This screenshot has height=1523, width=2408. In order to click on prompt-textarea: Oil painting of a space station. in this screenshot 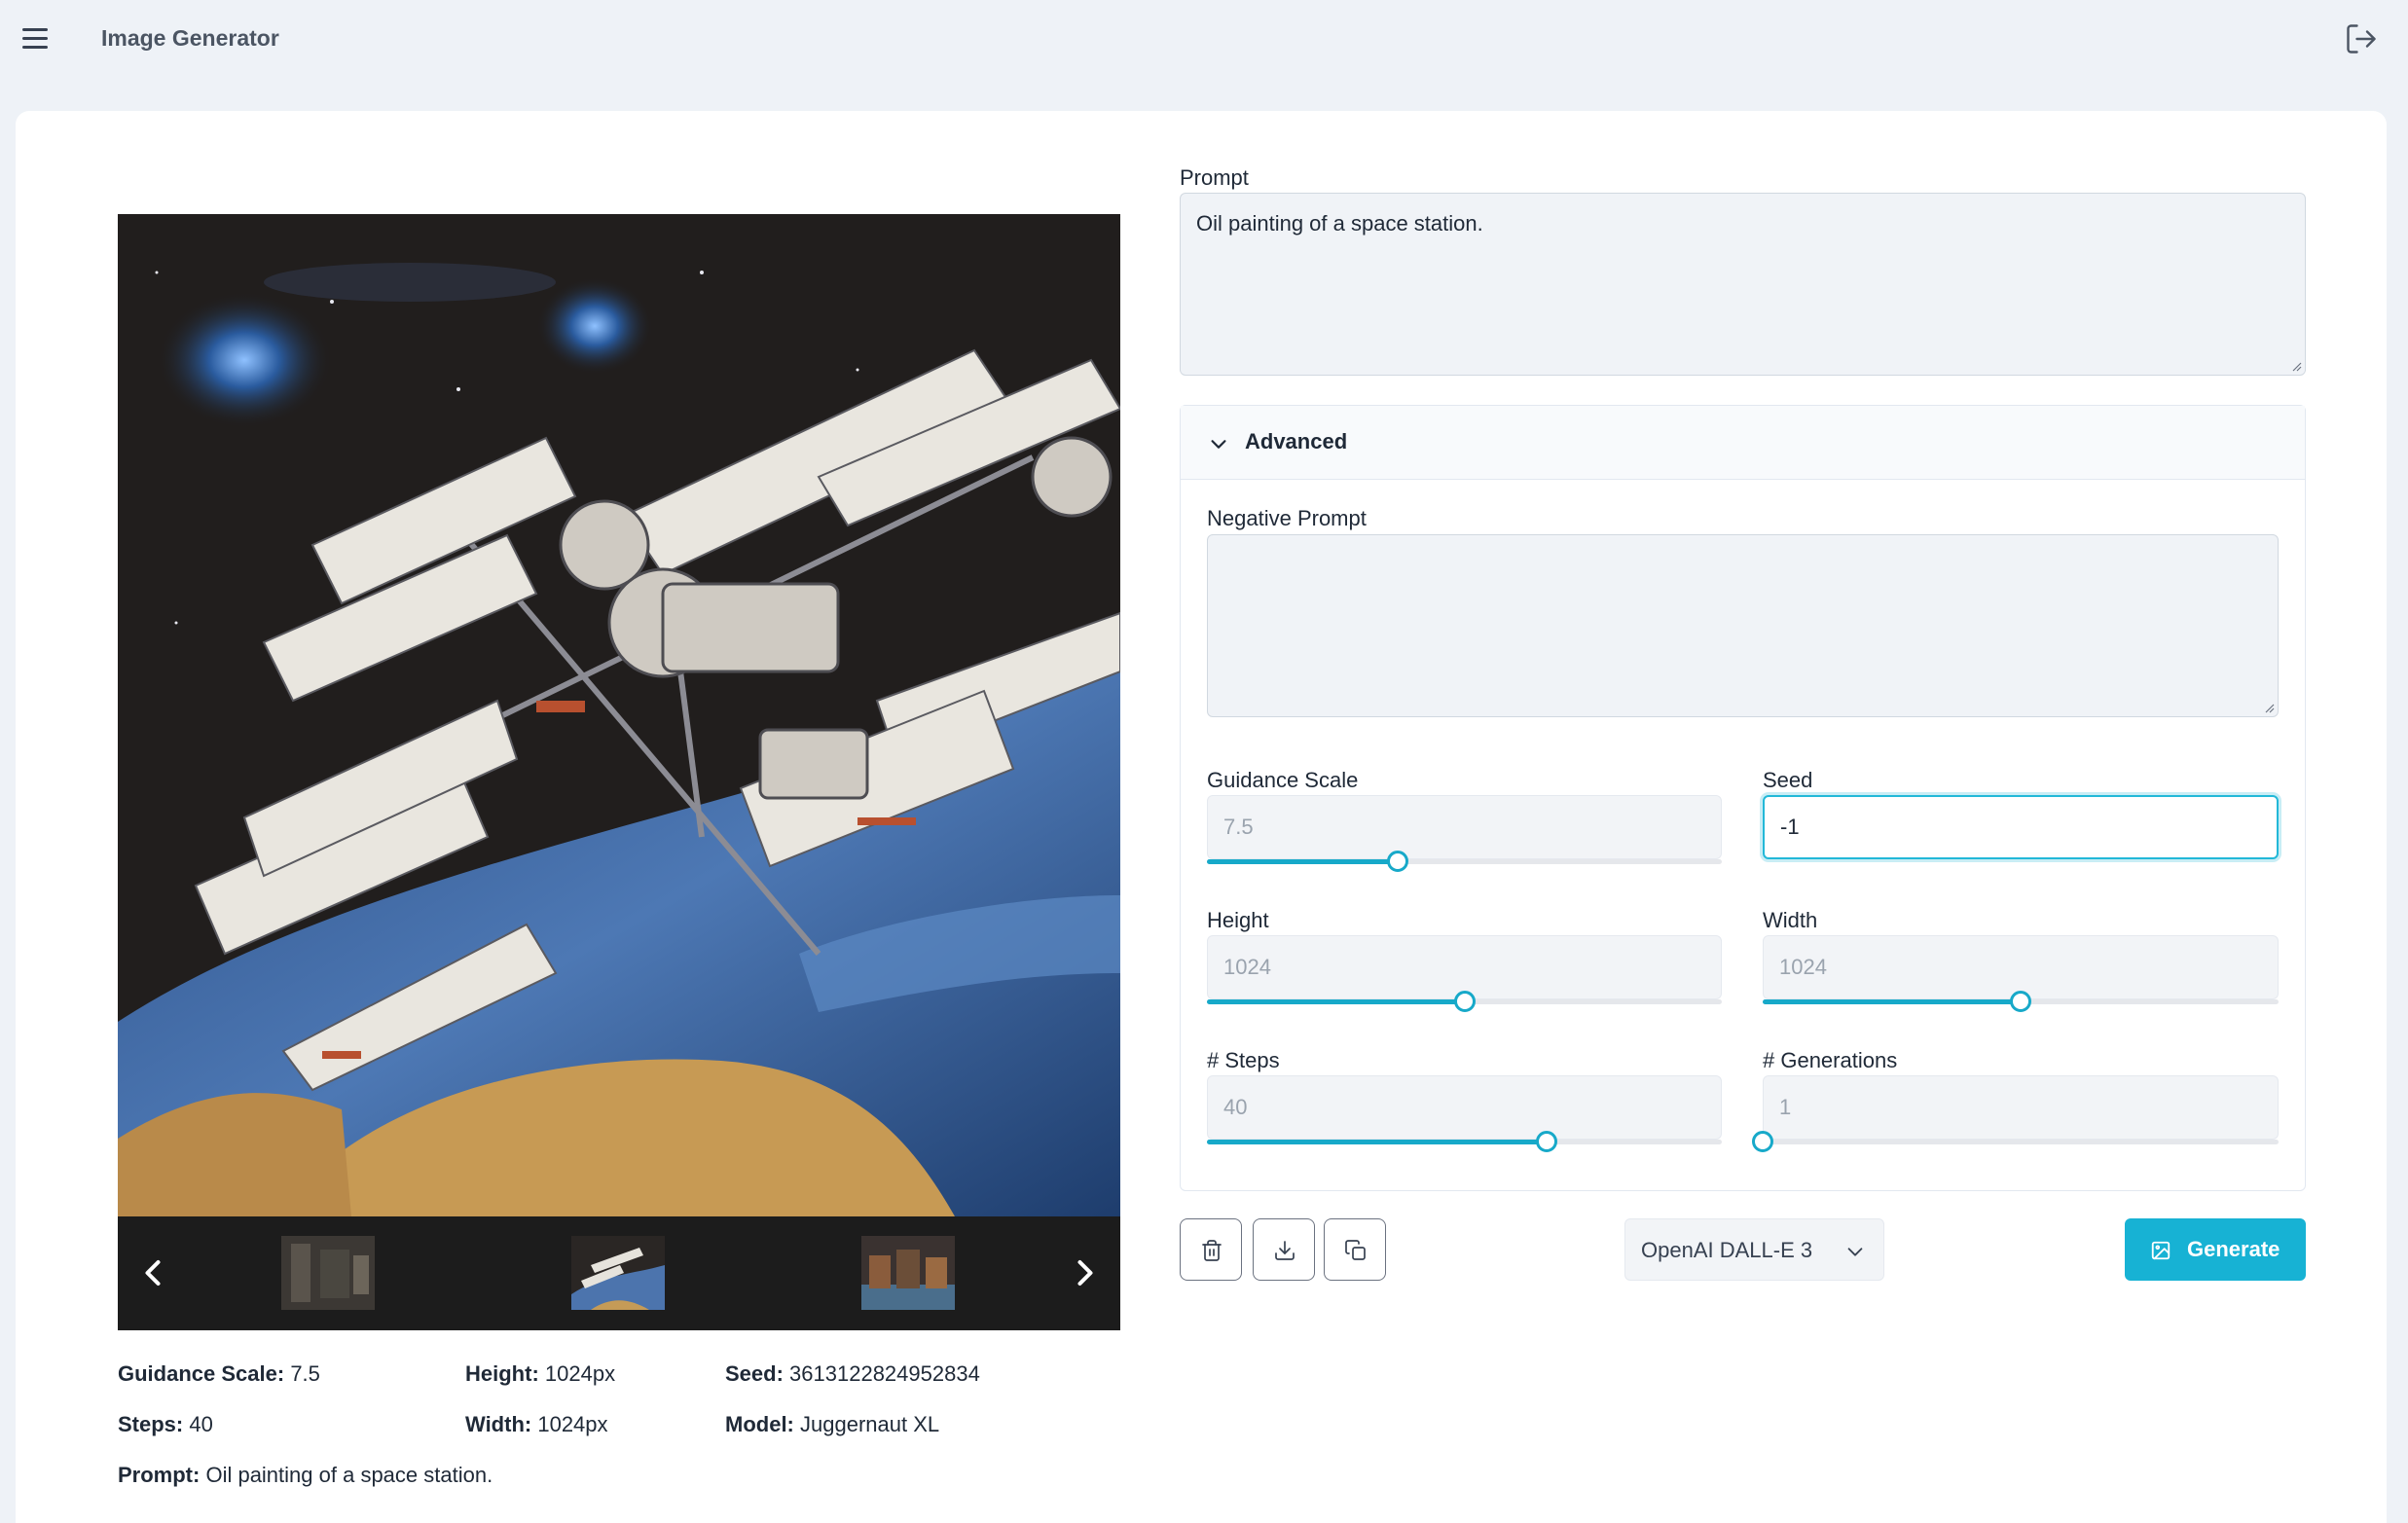, I will do `click(1743, 284)`.